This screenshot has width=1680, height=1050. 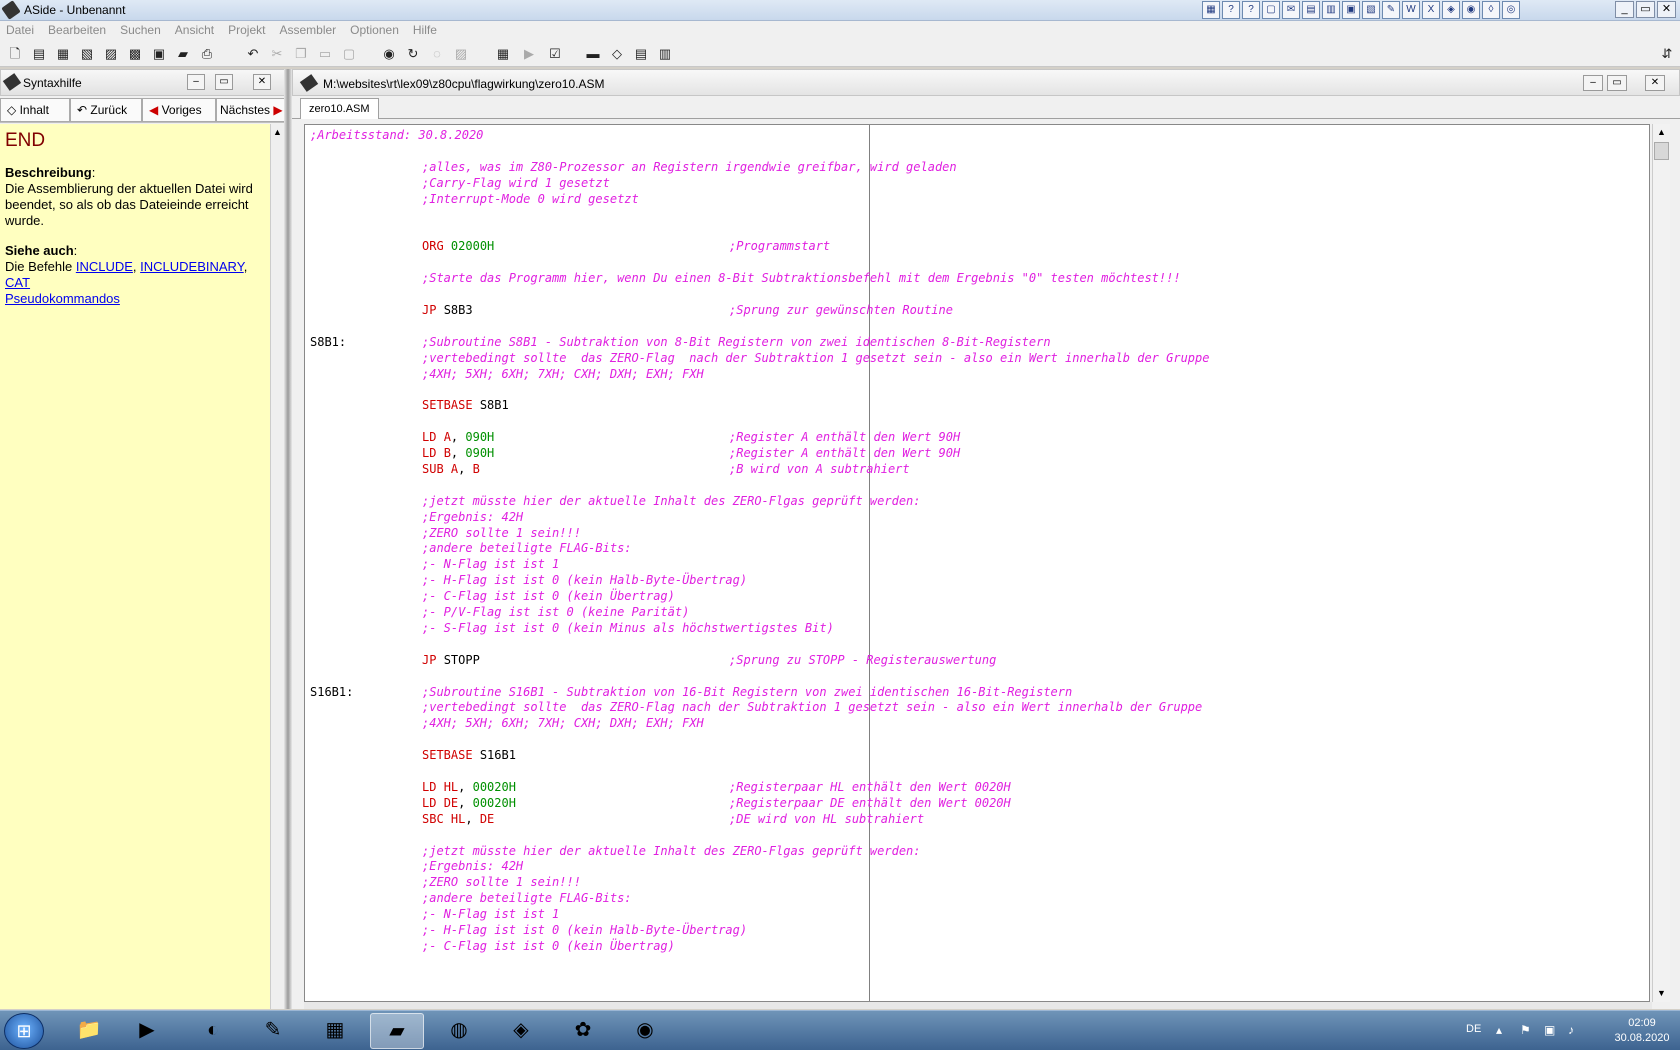 What do you see at coordinates (978, 1005) in the screenshot?
I see `editor-horizontal-scrollbar` at bounding box center [978, 1005].